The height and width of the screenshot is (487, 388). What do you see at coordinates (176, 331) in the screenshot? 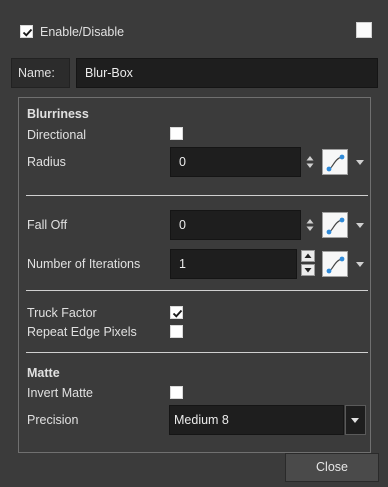
I see `repeat-edge-checkbox` at bounding box center [176, 331].